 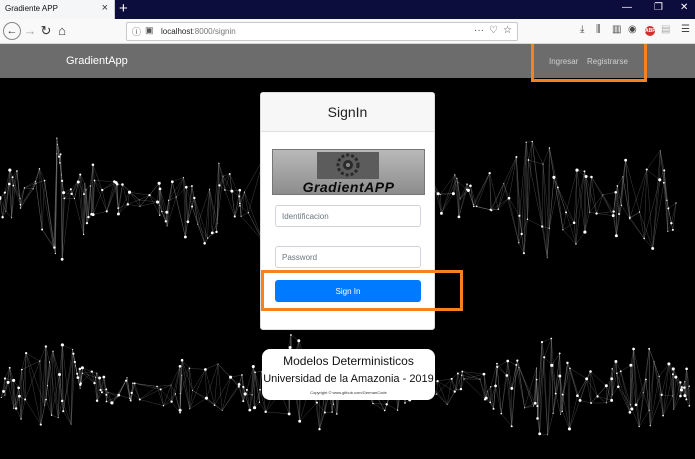 I want to click on close-window-button: ✕, so click(x=684, y=7).